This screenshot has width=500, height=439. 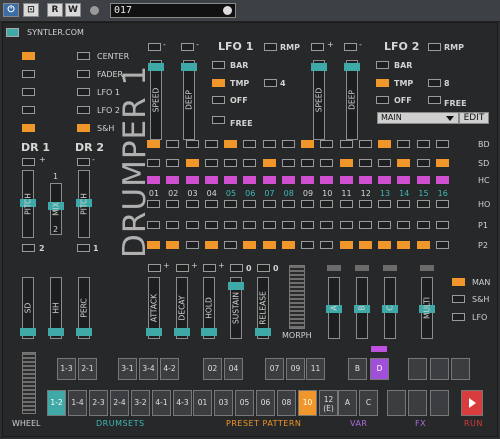 I want to click on fx-multi-slider: MULTI, so click(x=427, y=308).